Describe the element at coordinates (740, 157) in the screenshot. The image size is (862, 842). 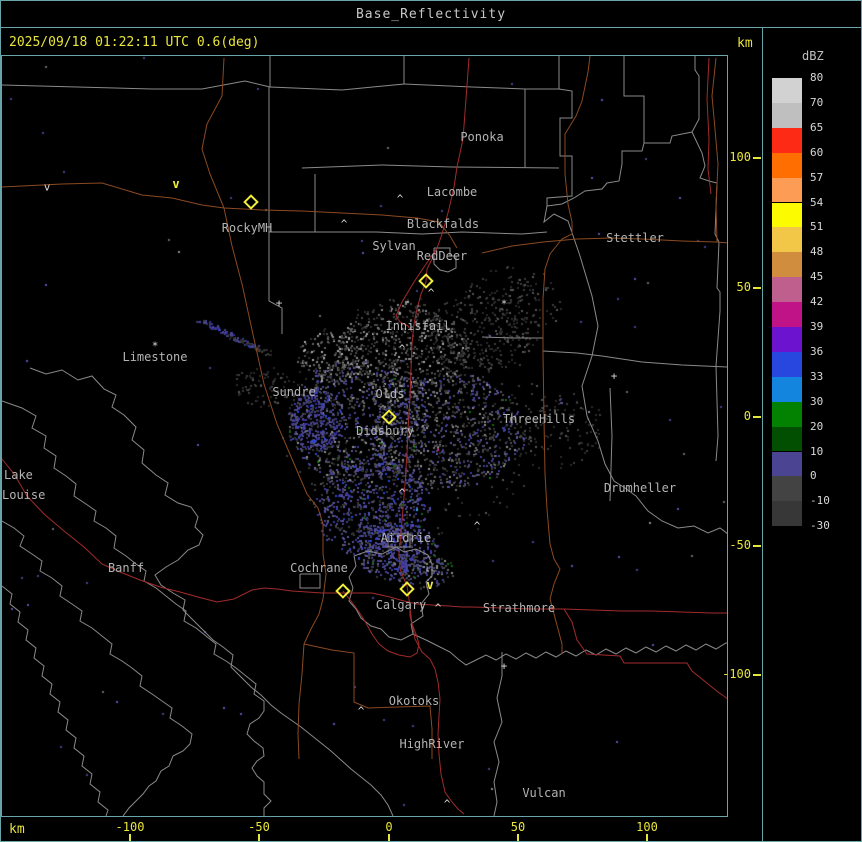
I see `right-axis-tick-label: 100` at that location.